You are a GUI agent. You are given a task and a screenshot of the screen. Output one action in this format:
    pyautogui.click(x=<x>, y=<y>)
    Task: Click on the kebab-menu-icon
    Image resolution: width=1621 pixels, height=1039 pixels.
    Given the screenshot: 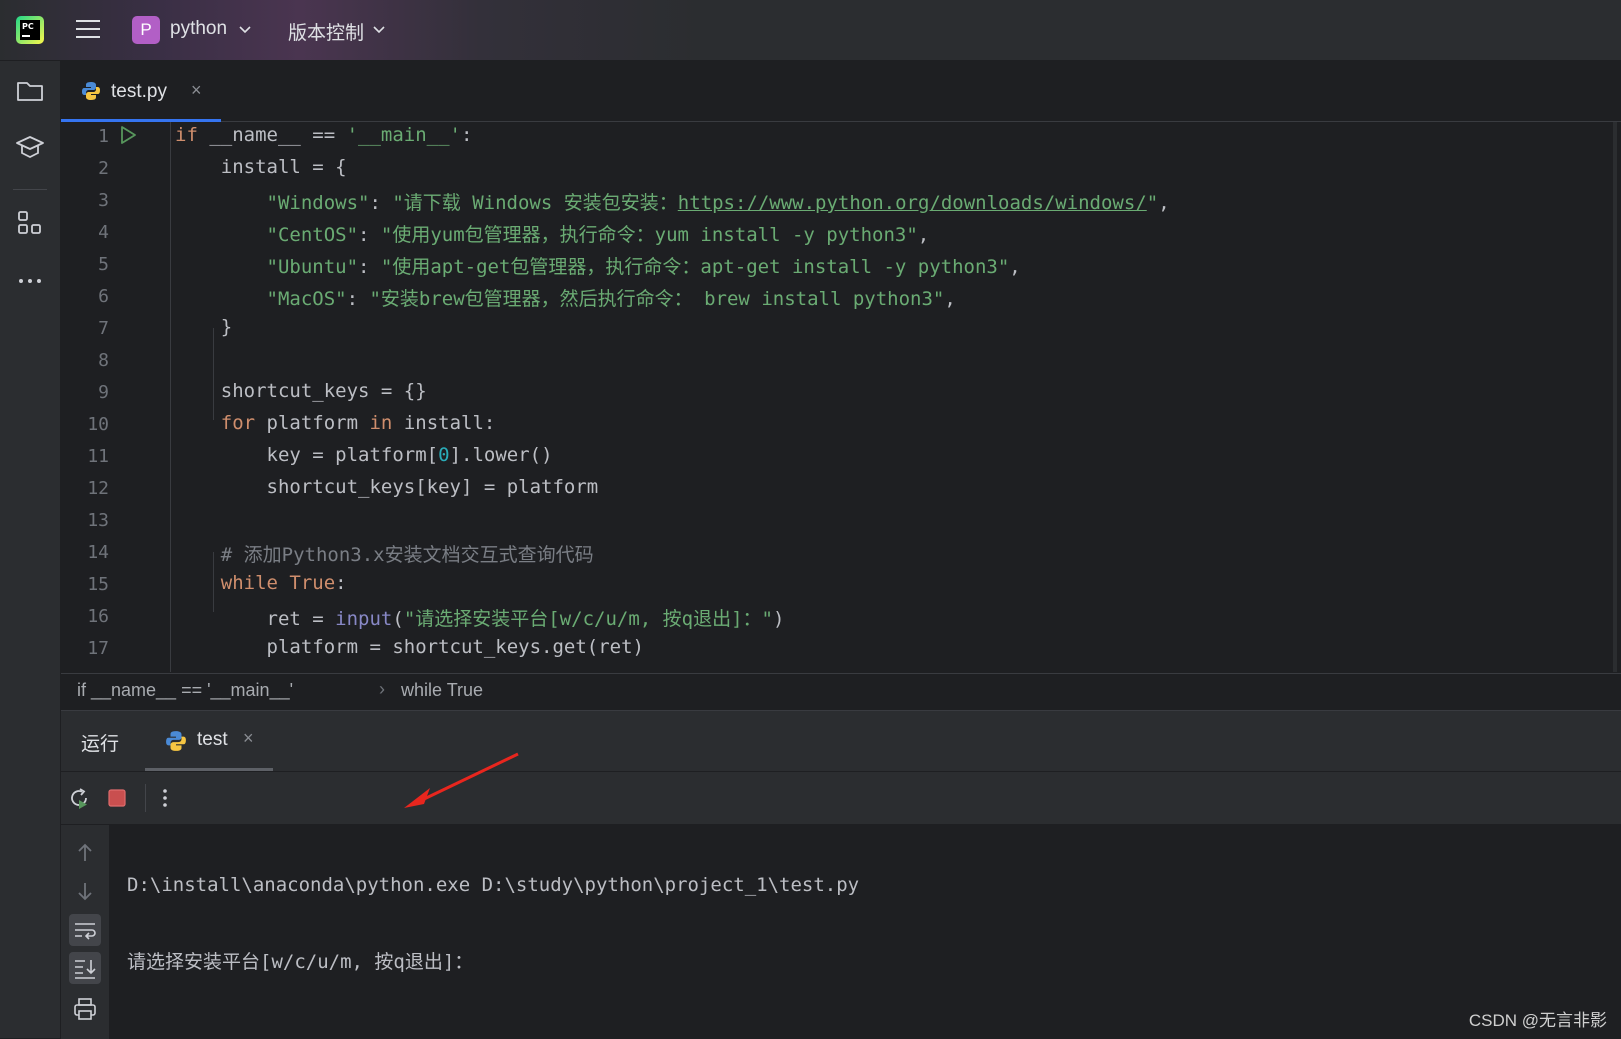 What is the action you would take?
    pyautogui.click(x=165, y=798)
    